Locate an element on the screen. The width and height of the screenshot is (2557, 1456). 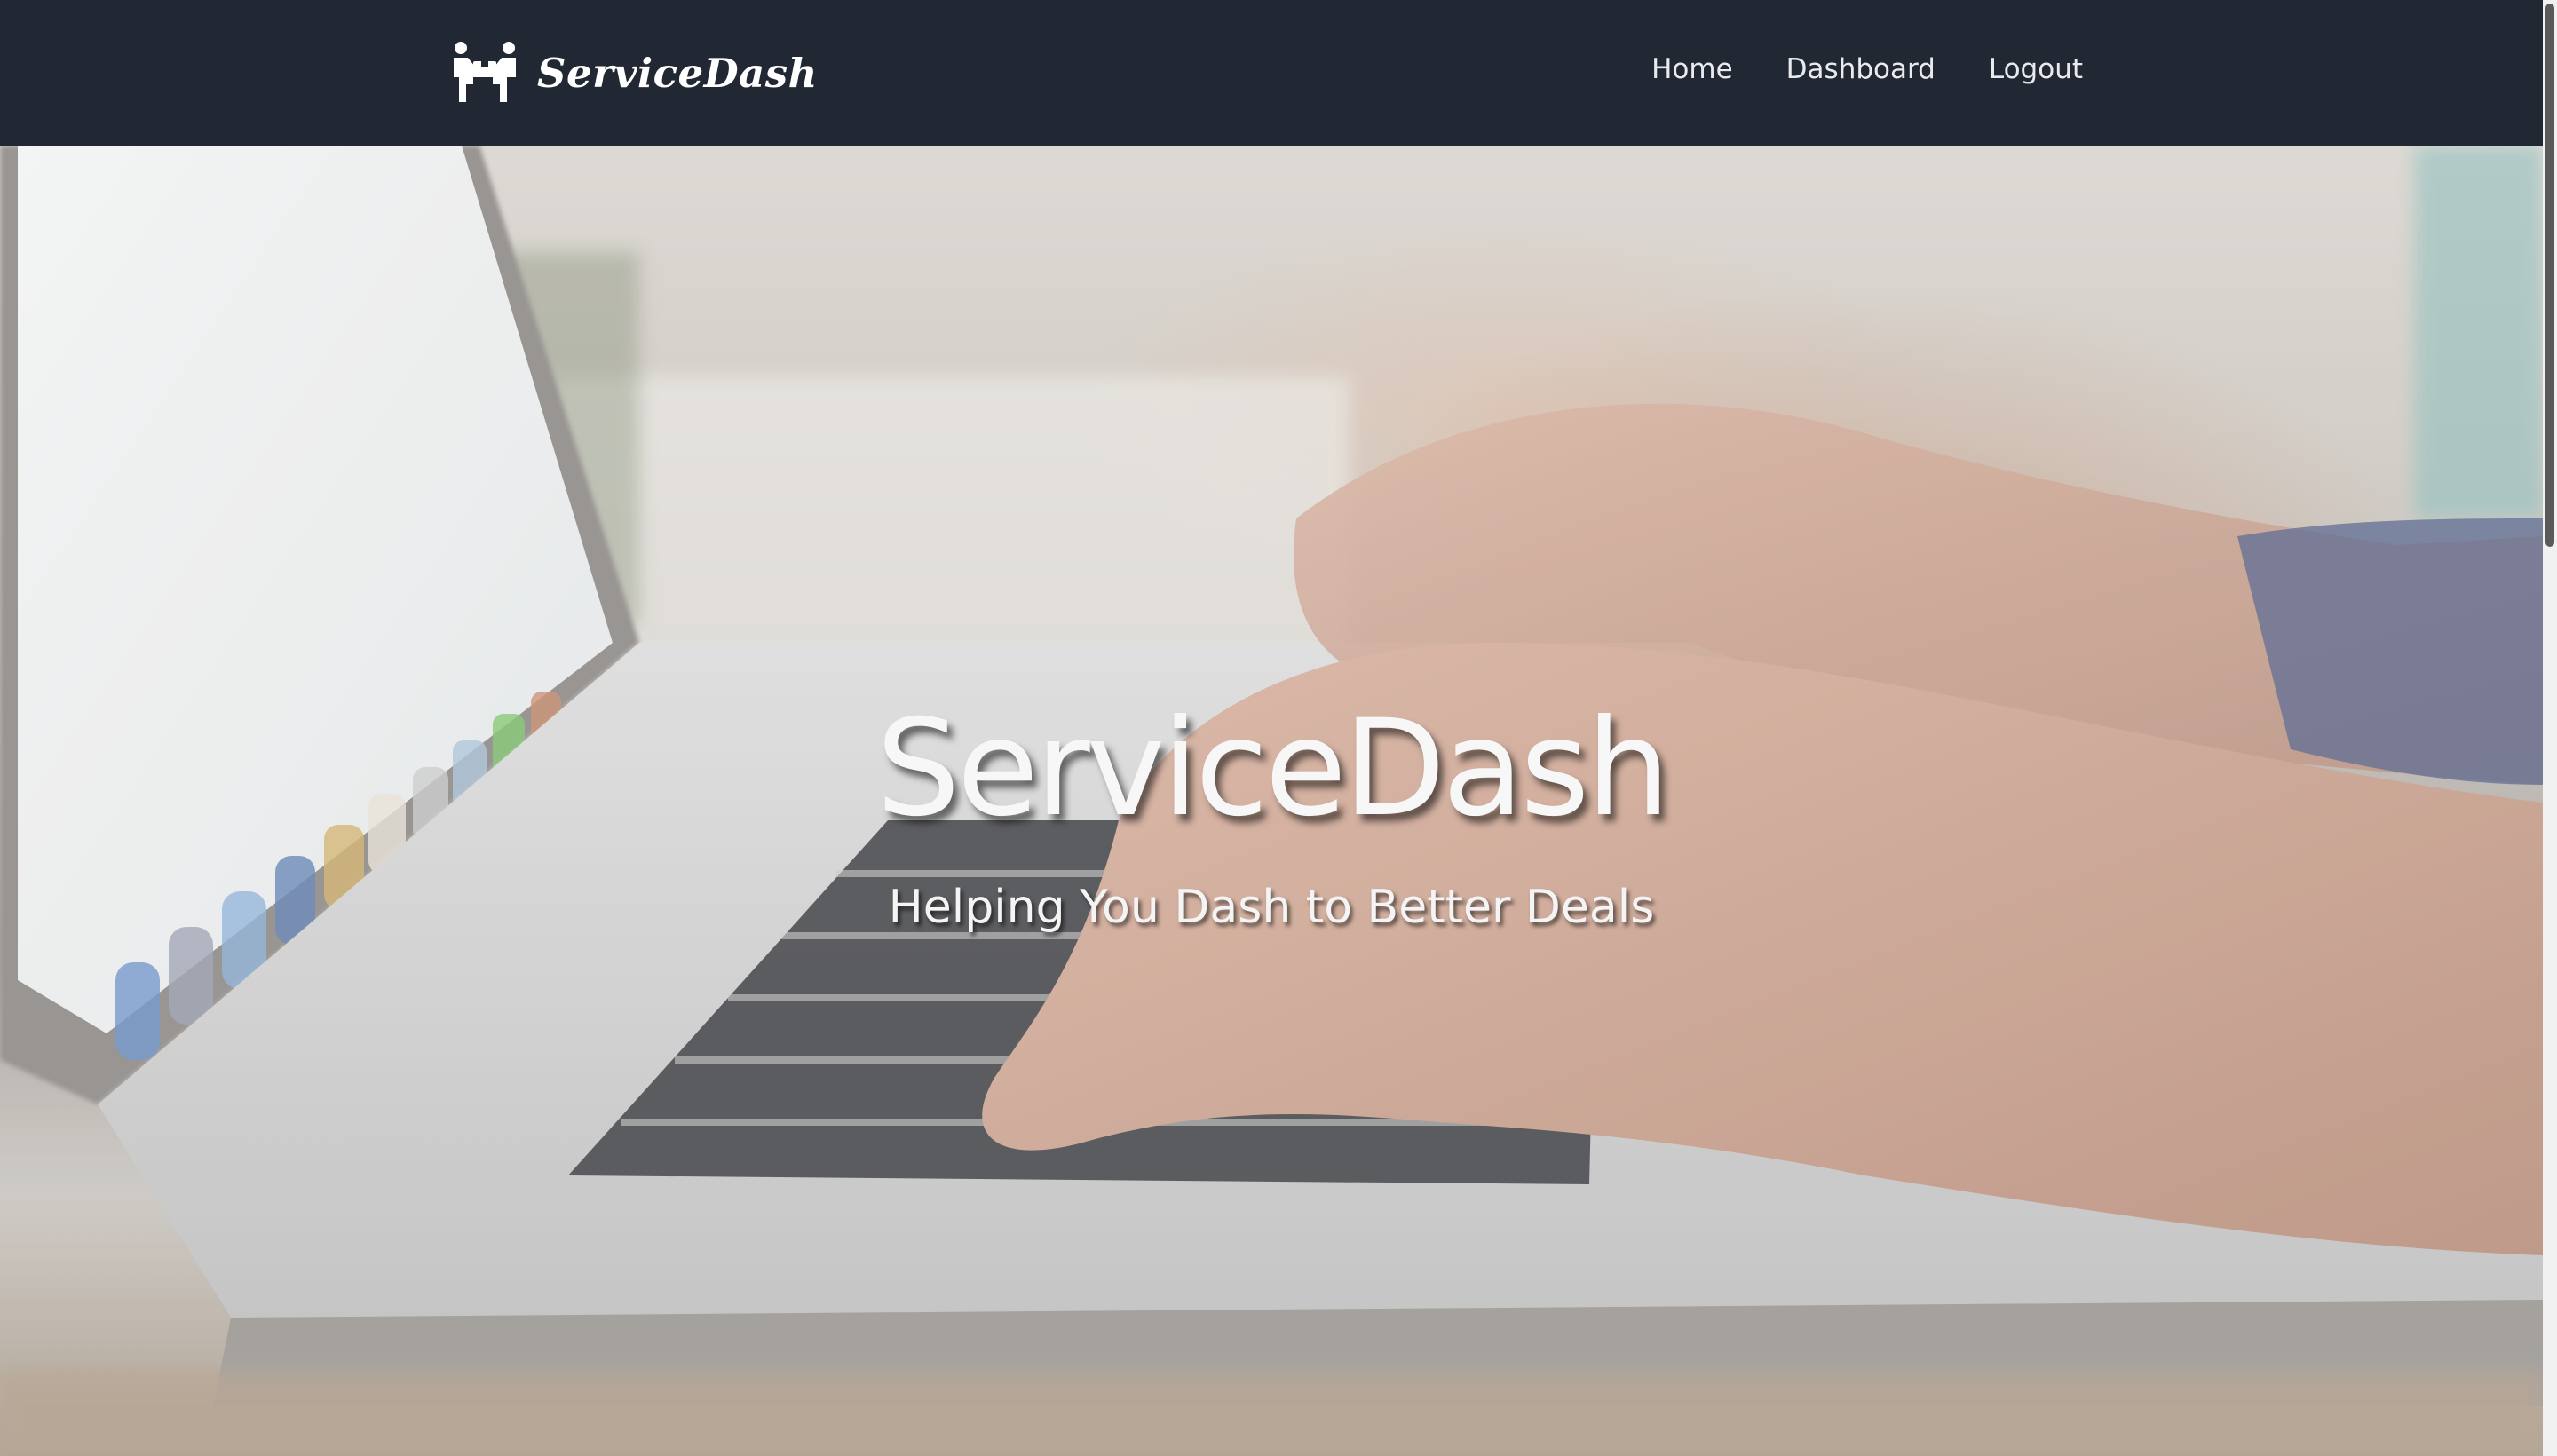
brand-name: ServiceDash is located at coordinates (677, 73).